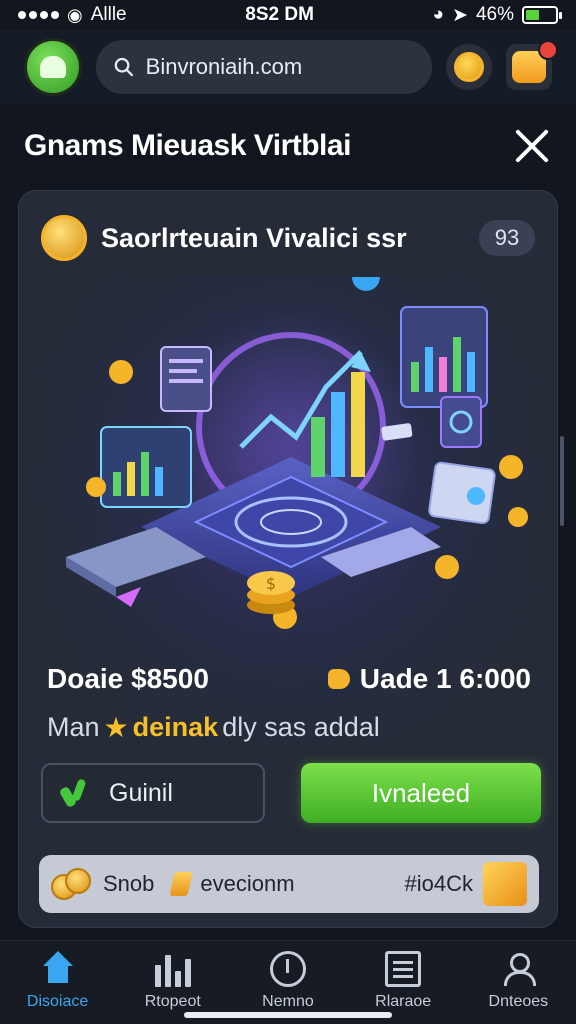 The height and width of the screenshot is (1024, 576). Describe the element at coordinates (438, 883) in the screenshot. I see `promo-code: #io4Ck` at that location.